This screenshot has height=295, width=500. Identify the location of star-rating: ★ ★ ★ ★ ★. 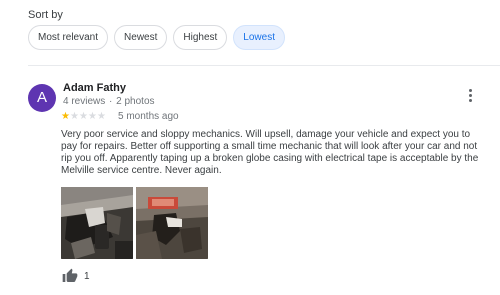
(83, 116).